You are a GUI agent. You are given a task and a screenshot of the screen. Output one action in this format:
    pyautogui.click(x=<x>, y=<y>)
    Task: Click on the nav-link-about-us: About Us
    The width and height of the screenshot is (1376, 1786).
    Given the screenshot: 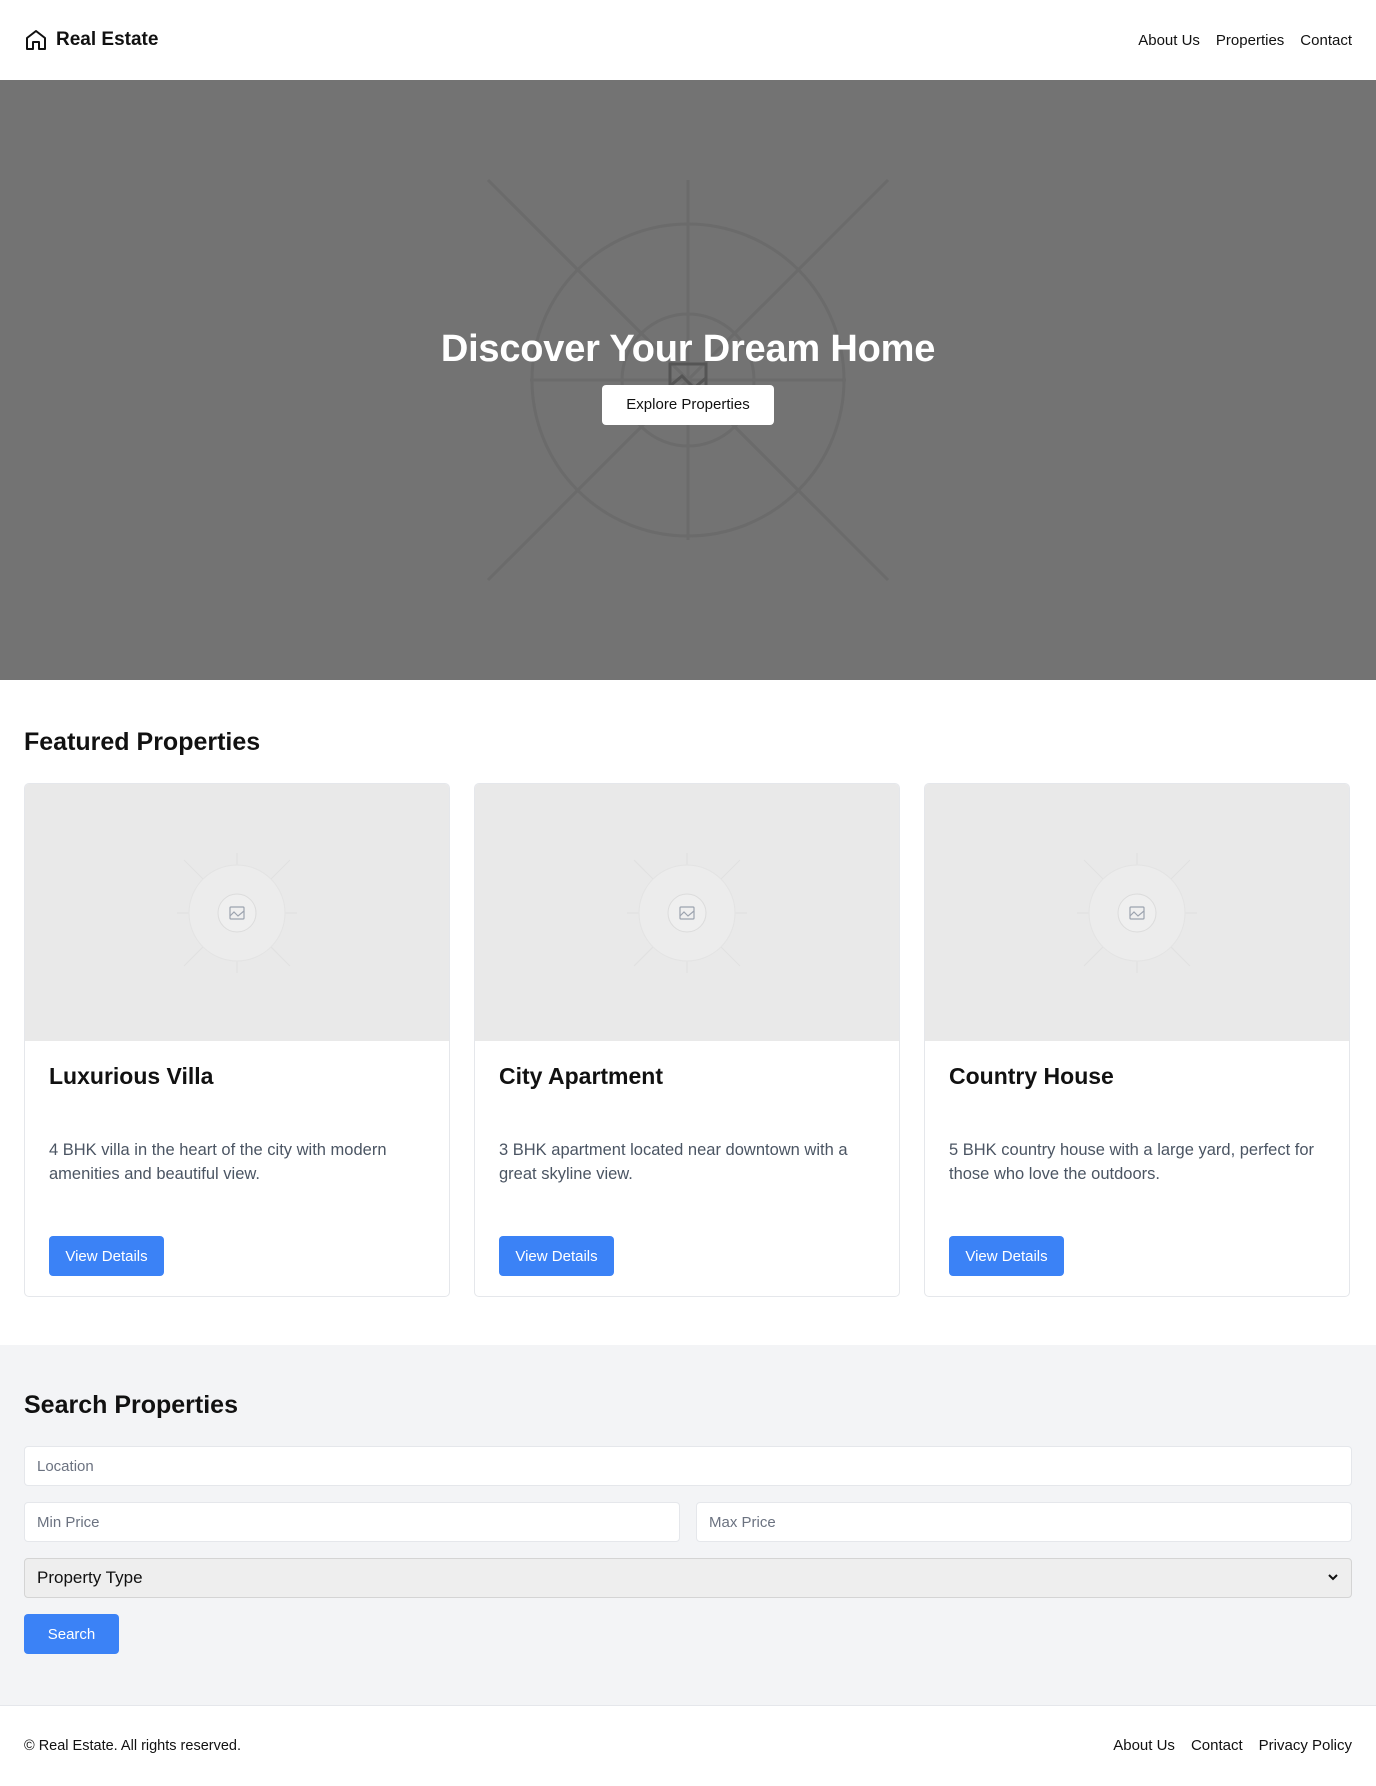 What is the action you would take?
    pyautogui.click(x=1169, y=40)
    